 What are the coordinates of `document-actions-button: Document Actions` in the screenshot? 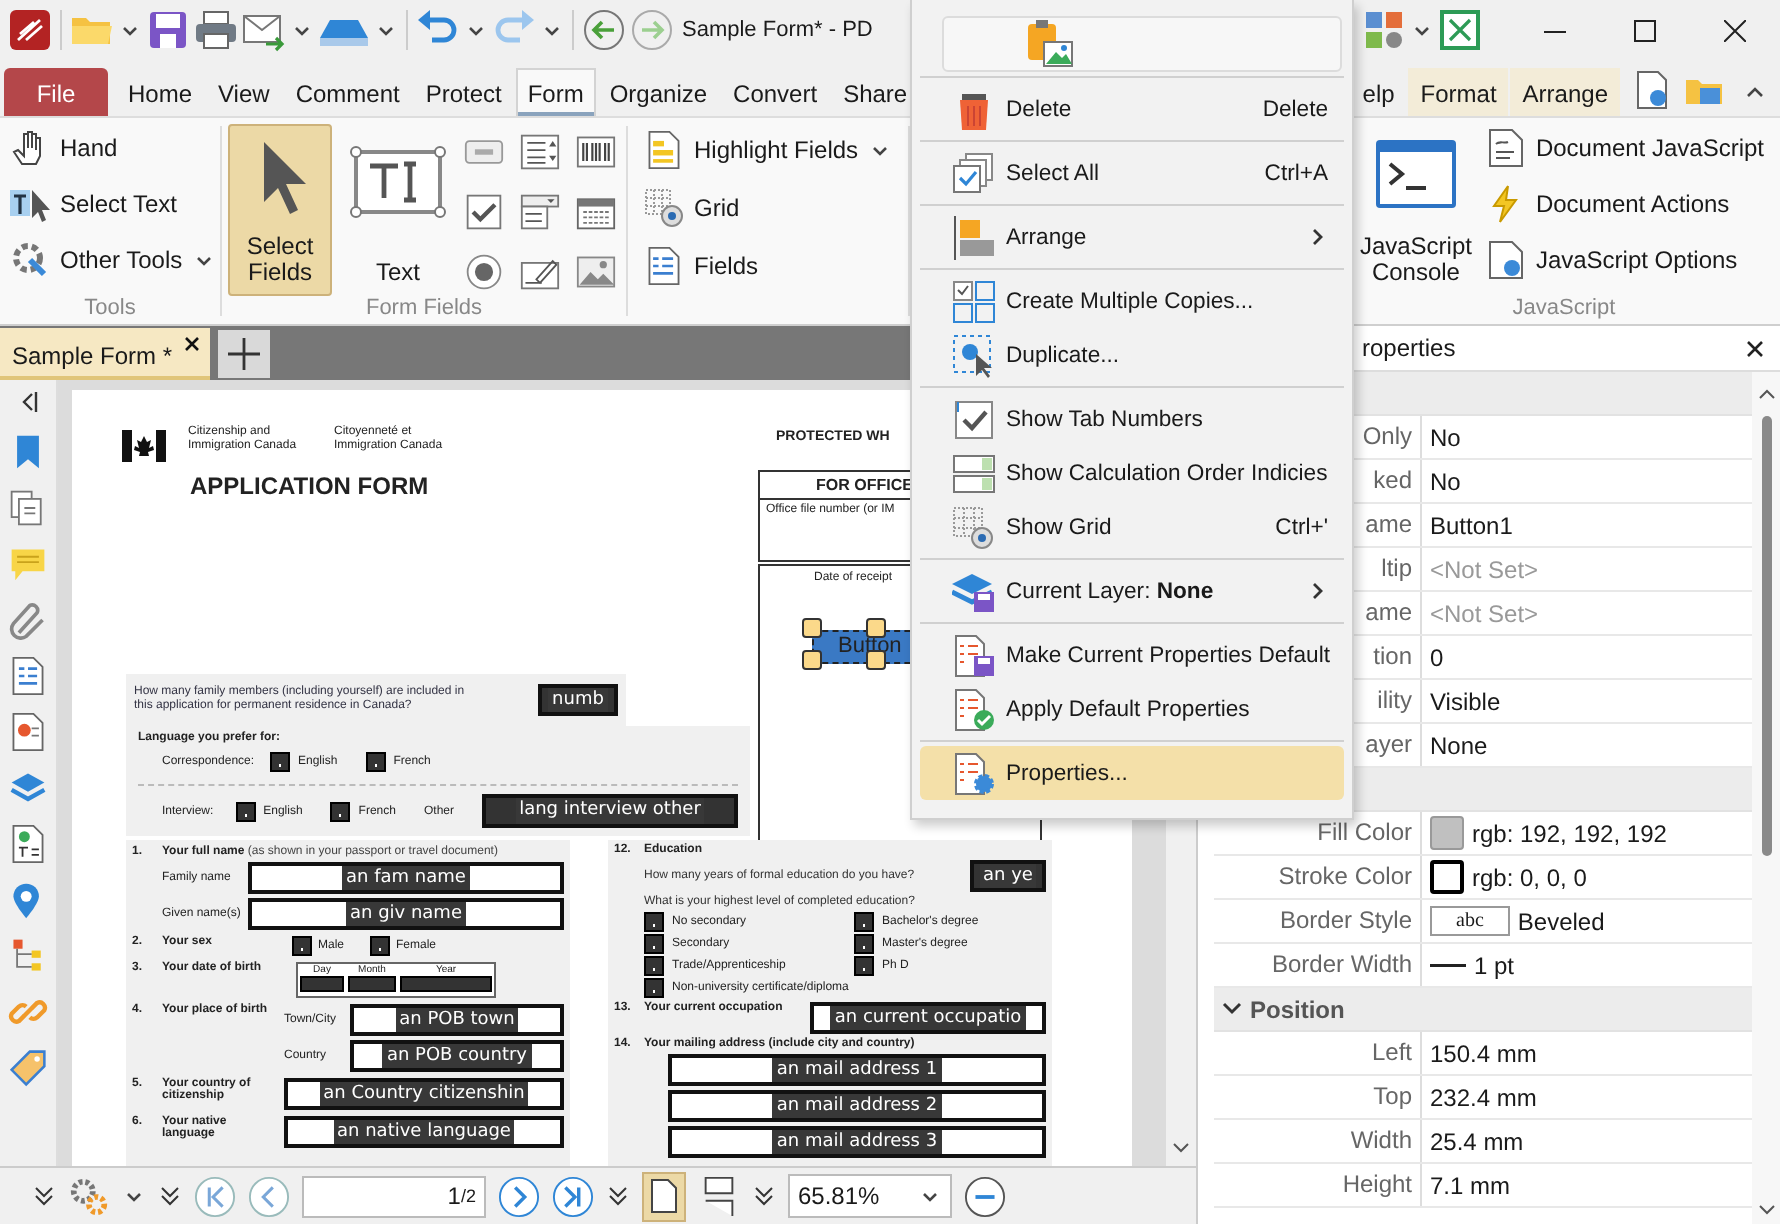 It's located at (1624, 204).